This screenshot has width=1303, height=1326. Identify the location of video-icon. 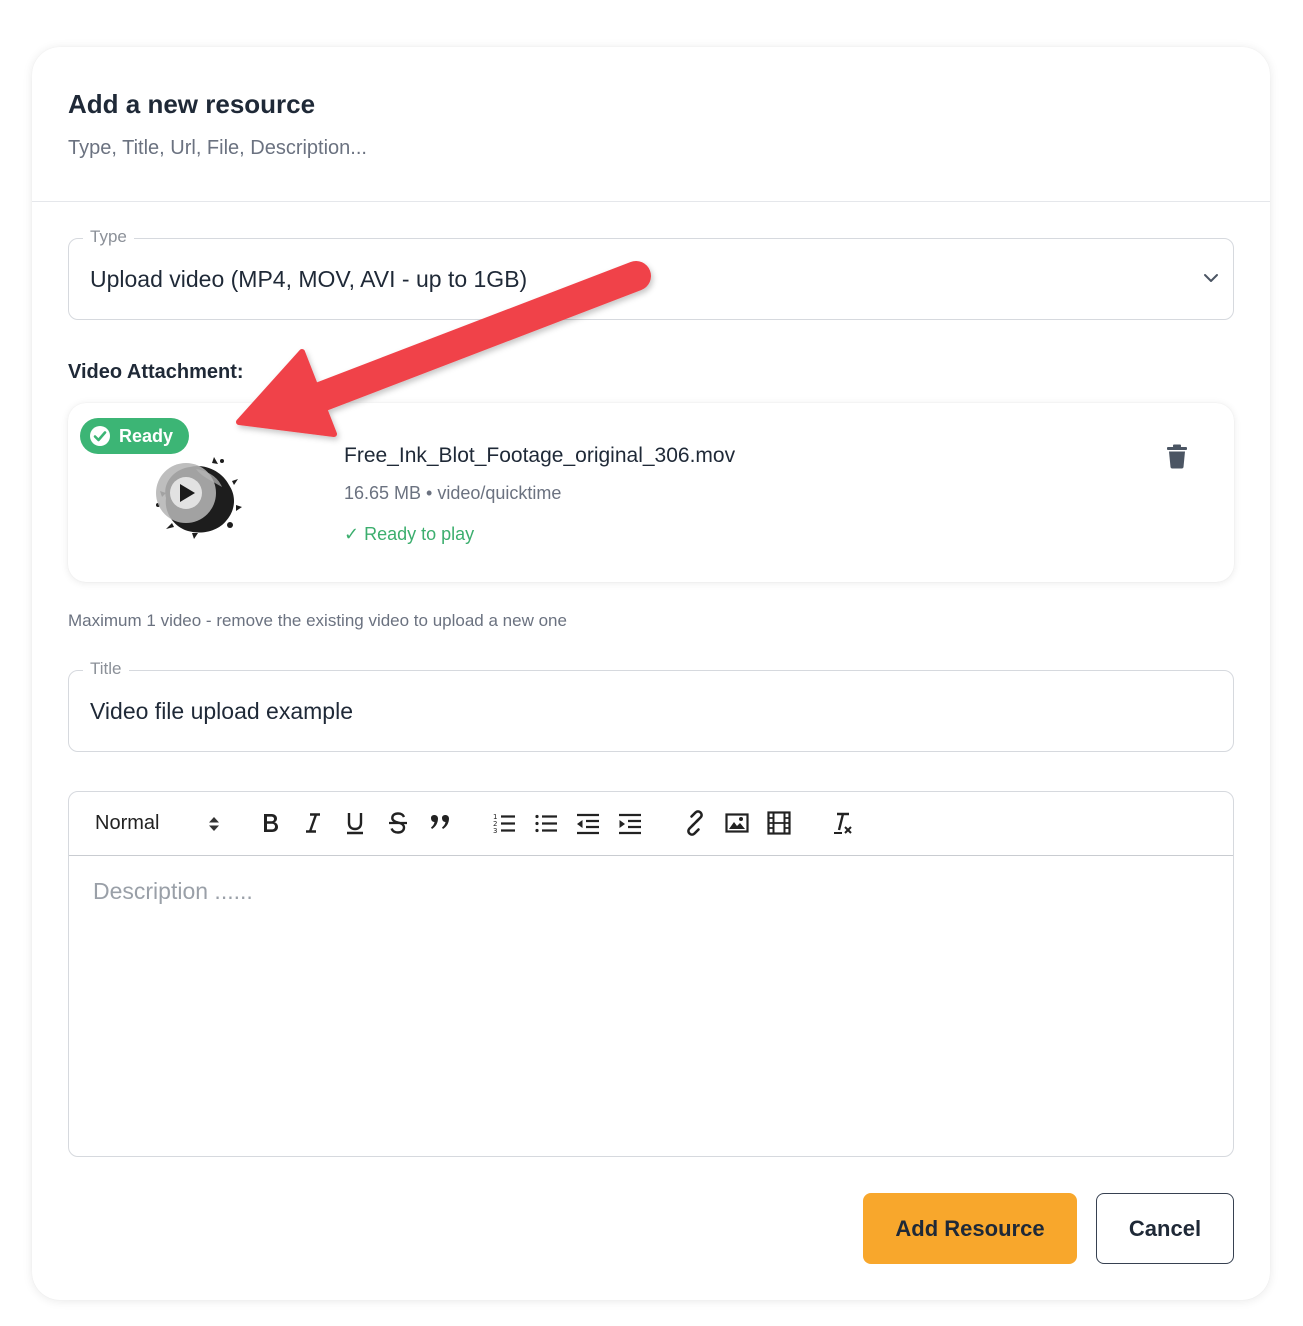
(779, 823).